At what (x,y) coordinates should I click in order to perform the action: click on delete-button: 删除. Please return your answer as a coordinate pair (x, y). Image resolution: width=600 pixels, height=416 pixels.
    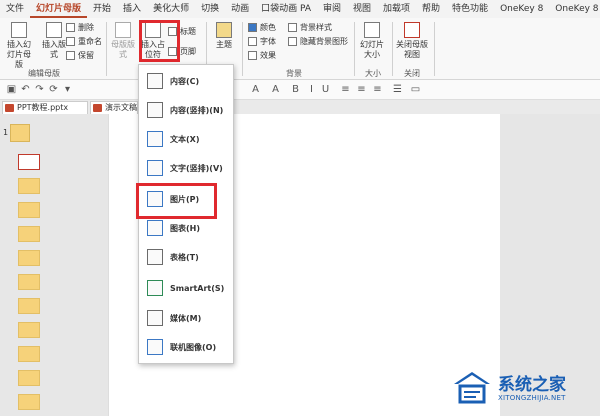
    Looking at the image, I should click on (80, 27).